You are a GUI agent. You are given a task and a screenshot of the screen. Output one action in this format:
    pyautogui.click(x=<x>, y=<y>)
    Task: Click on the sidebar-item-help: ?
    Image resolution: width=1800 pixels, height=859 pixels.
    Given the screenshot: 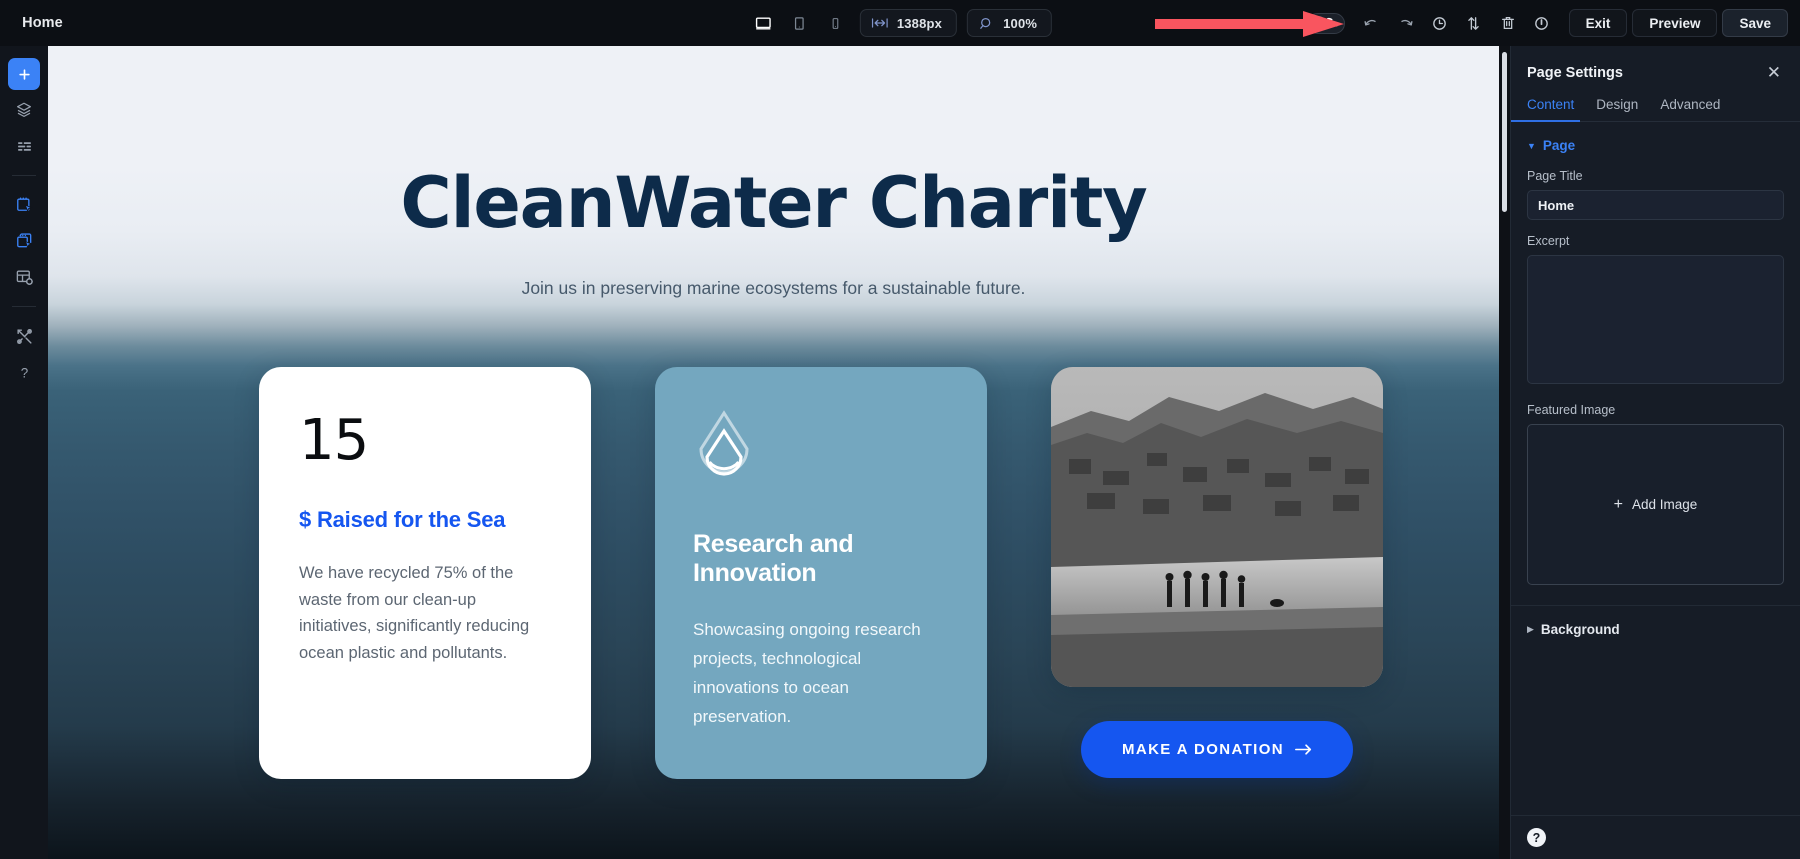 What is the action you would take?
    pyautogui.click(x=24, y=372)
    